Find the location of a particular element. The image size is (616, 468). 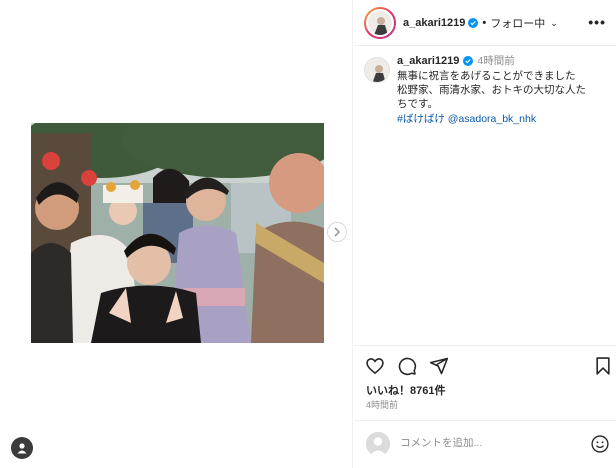

next-photo-button is located at coordinates (337, 232).